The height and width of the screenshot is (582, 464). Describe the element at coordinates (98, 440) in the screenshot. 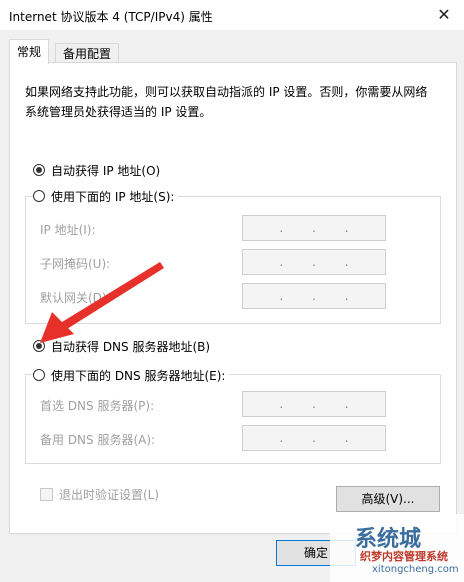

I see `alternate-dns-label: 备用 DNS 服务器(A):` at that location.